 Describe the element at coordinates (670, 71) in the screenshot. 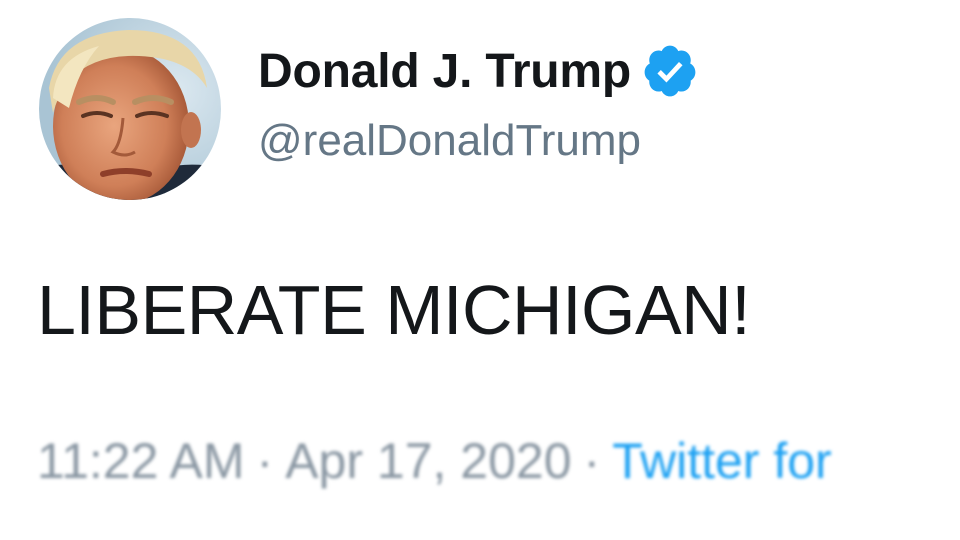

I see `verified-badge-icon` at that location.